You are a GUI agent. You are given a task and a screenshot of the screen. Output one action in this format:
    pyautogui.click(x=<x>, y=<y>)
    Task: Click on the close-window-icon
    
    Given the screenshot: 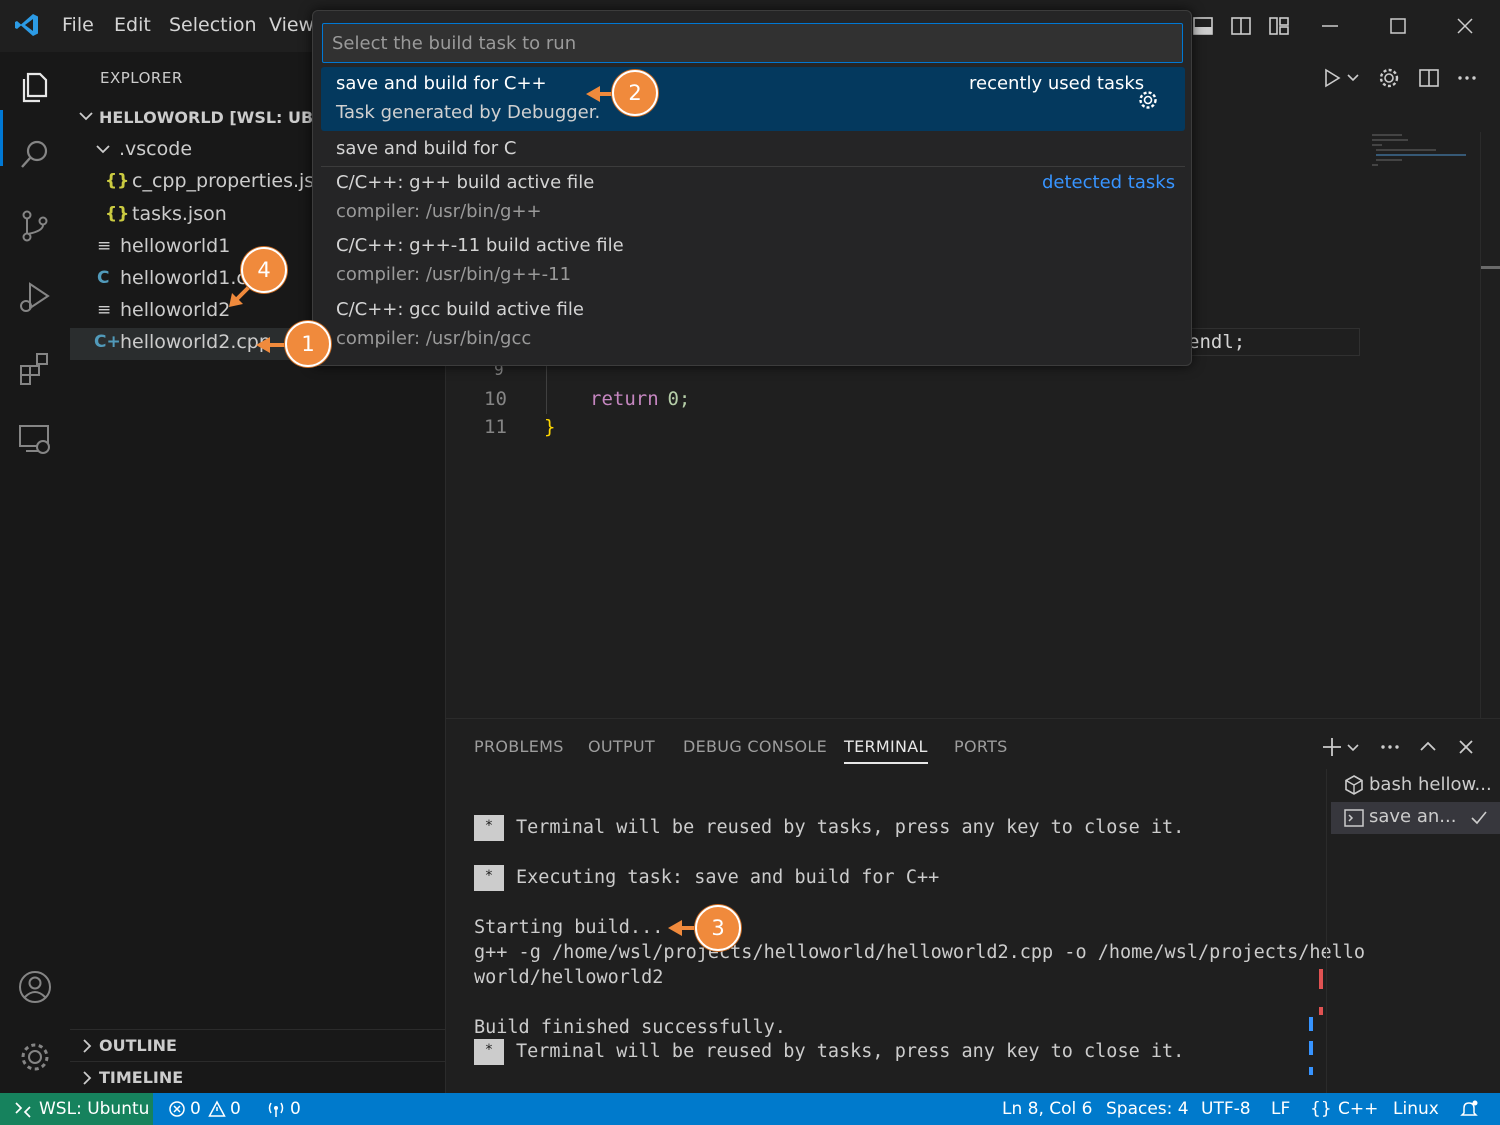 What is the action you would take?
    pyautogui.click(x=1465, y=26)
    